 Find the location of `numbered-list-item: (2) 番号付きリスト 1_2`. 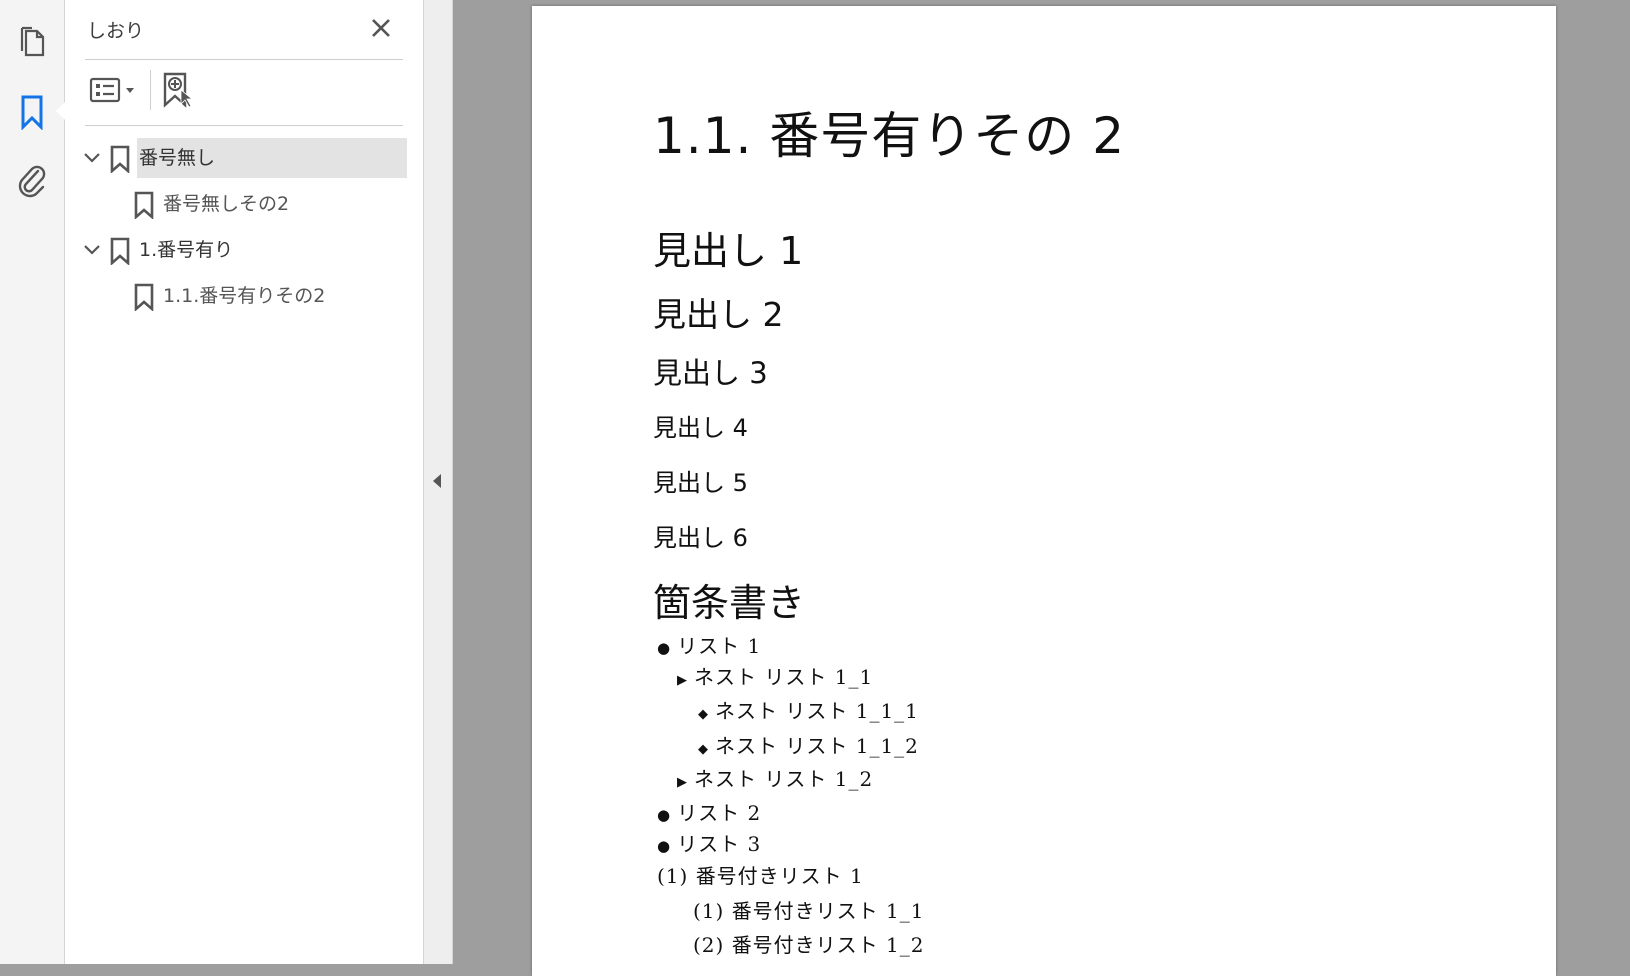

numbered-list-item: (2) 番号付きリスト 1_2 is located at coordinates (809, 945).